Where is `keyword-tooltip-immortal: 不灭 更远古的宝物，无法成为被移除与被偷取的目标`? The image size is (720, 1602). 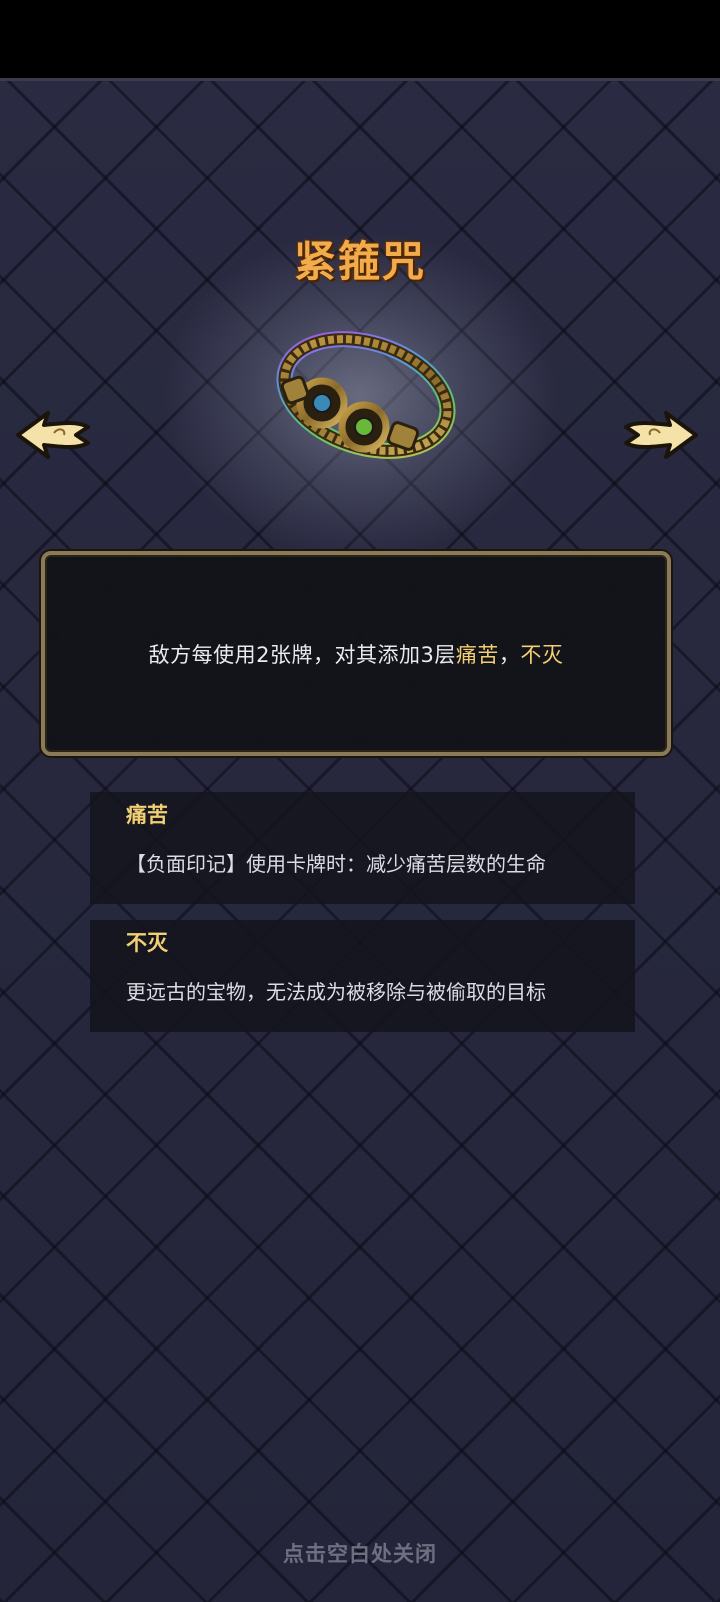
keyword-tooltip-immortal: 不灭 更远古的宝物，无法成为被移除与被偷取的目标 is located at coordinates (362, 976).